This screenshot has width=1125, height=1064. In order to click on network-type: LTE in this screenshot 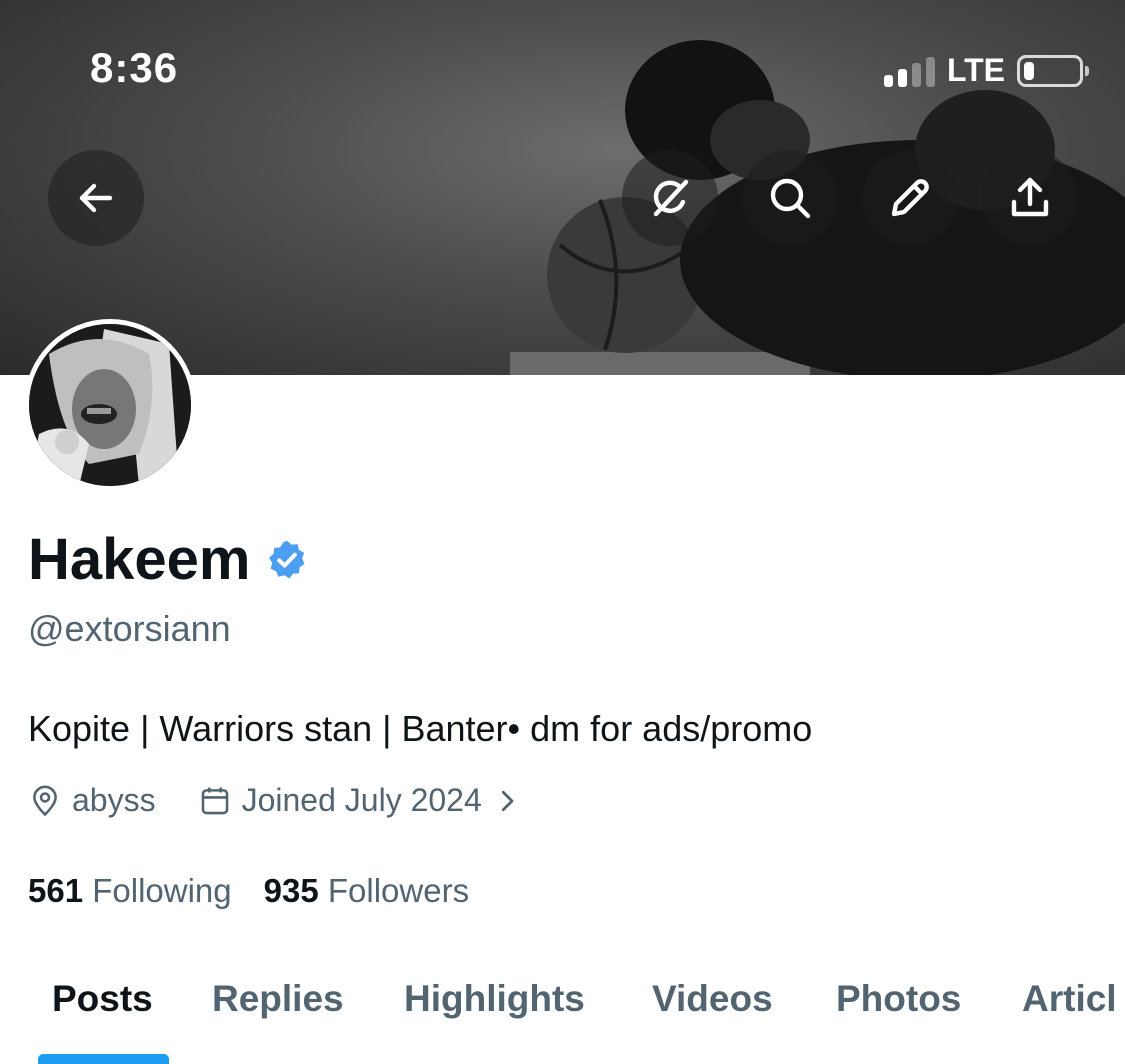, I will do `click(975, 70)`.